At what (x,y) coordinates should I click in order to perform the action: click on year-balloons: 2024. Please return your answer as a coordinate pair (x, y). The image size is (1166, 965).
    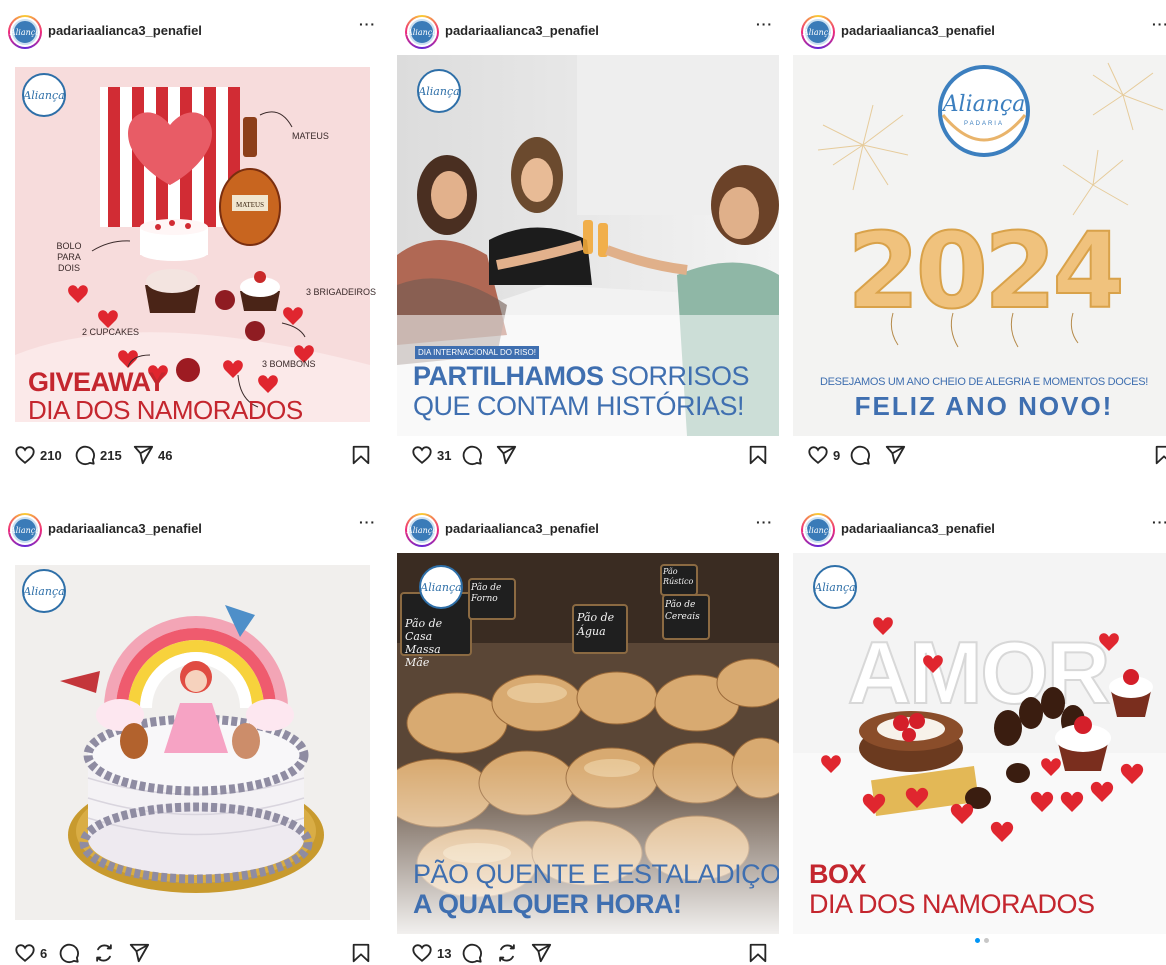
    Looking at the image, I should click on (983, 271).